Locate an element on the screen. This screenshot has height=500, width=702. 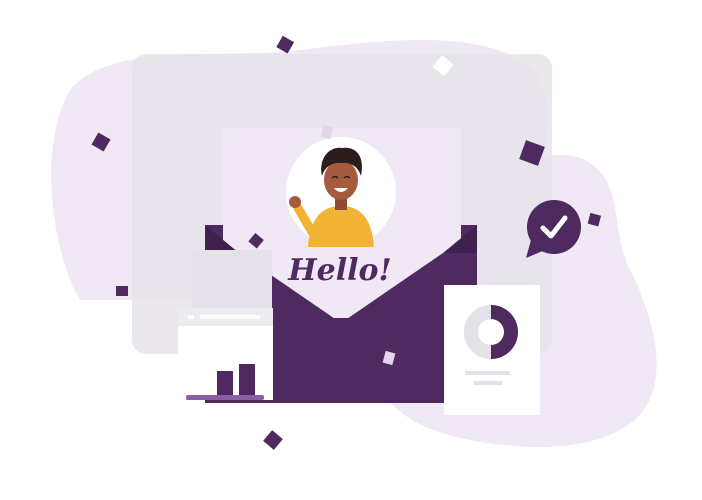
avatar-waving-hand is located at coordinates (295, 202).